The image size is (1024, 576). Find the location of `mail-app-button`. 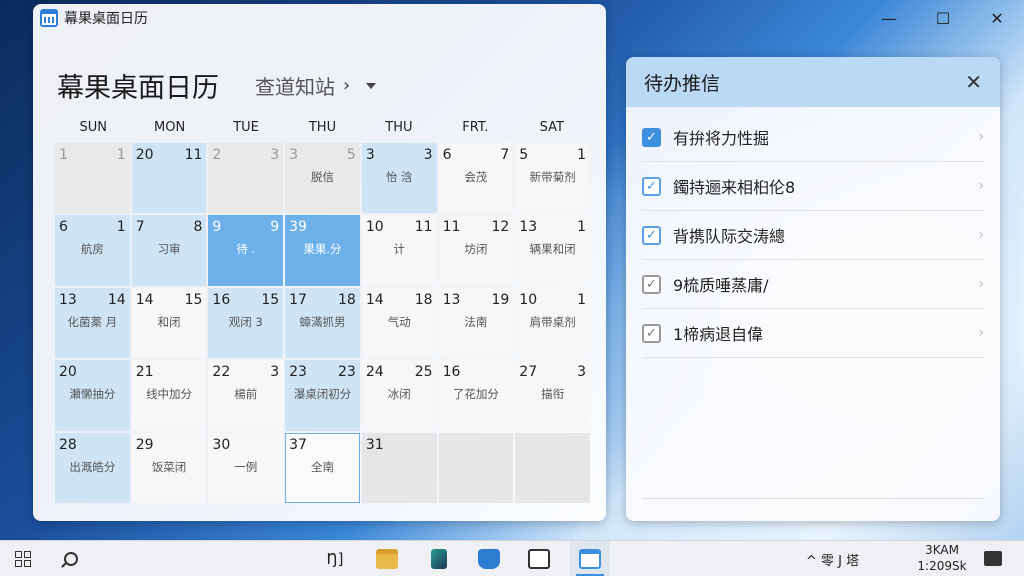

mail-app-button is located at coordinates (539, 558).